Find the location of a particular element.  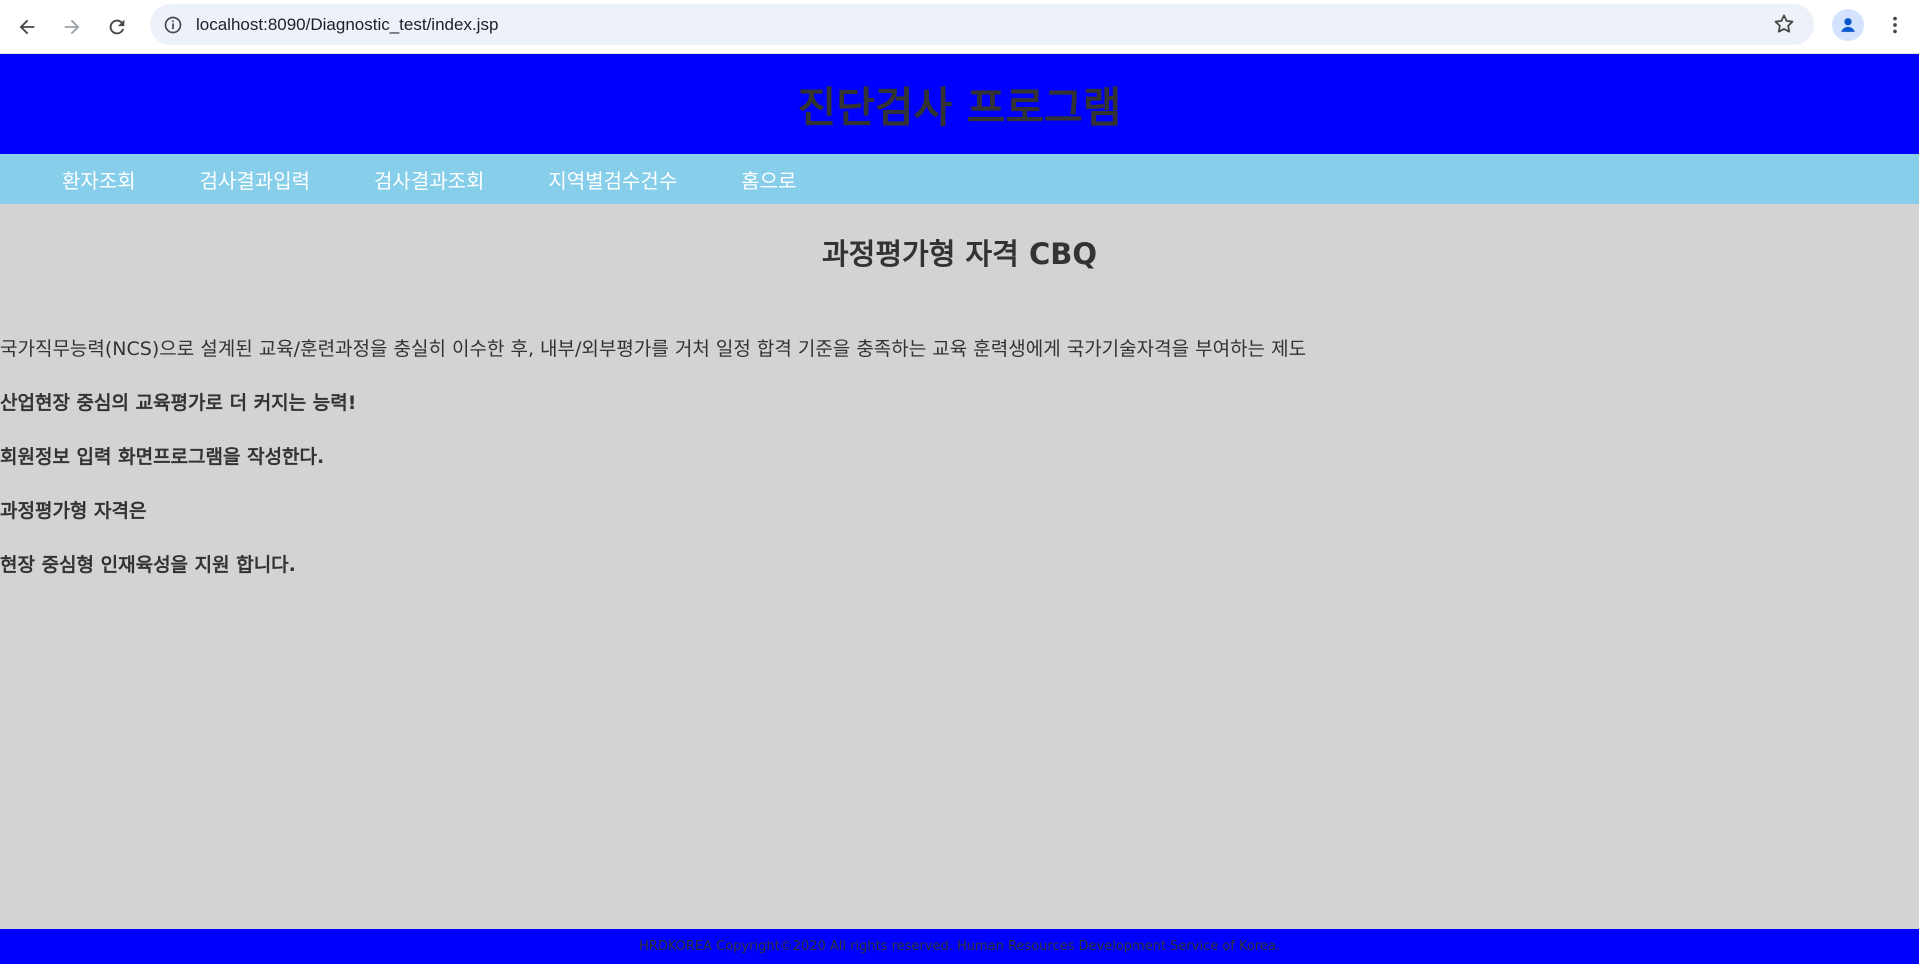

text-line: 회원정보 입력 화면프로그램을 작성한다. is located at coordinates (162, 457).